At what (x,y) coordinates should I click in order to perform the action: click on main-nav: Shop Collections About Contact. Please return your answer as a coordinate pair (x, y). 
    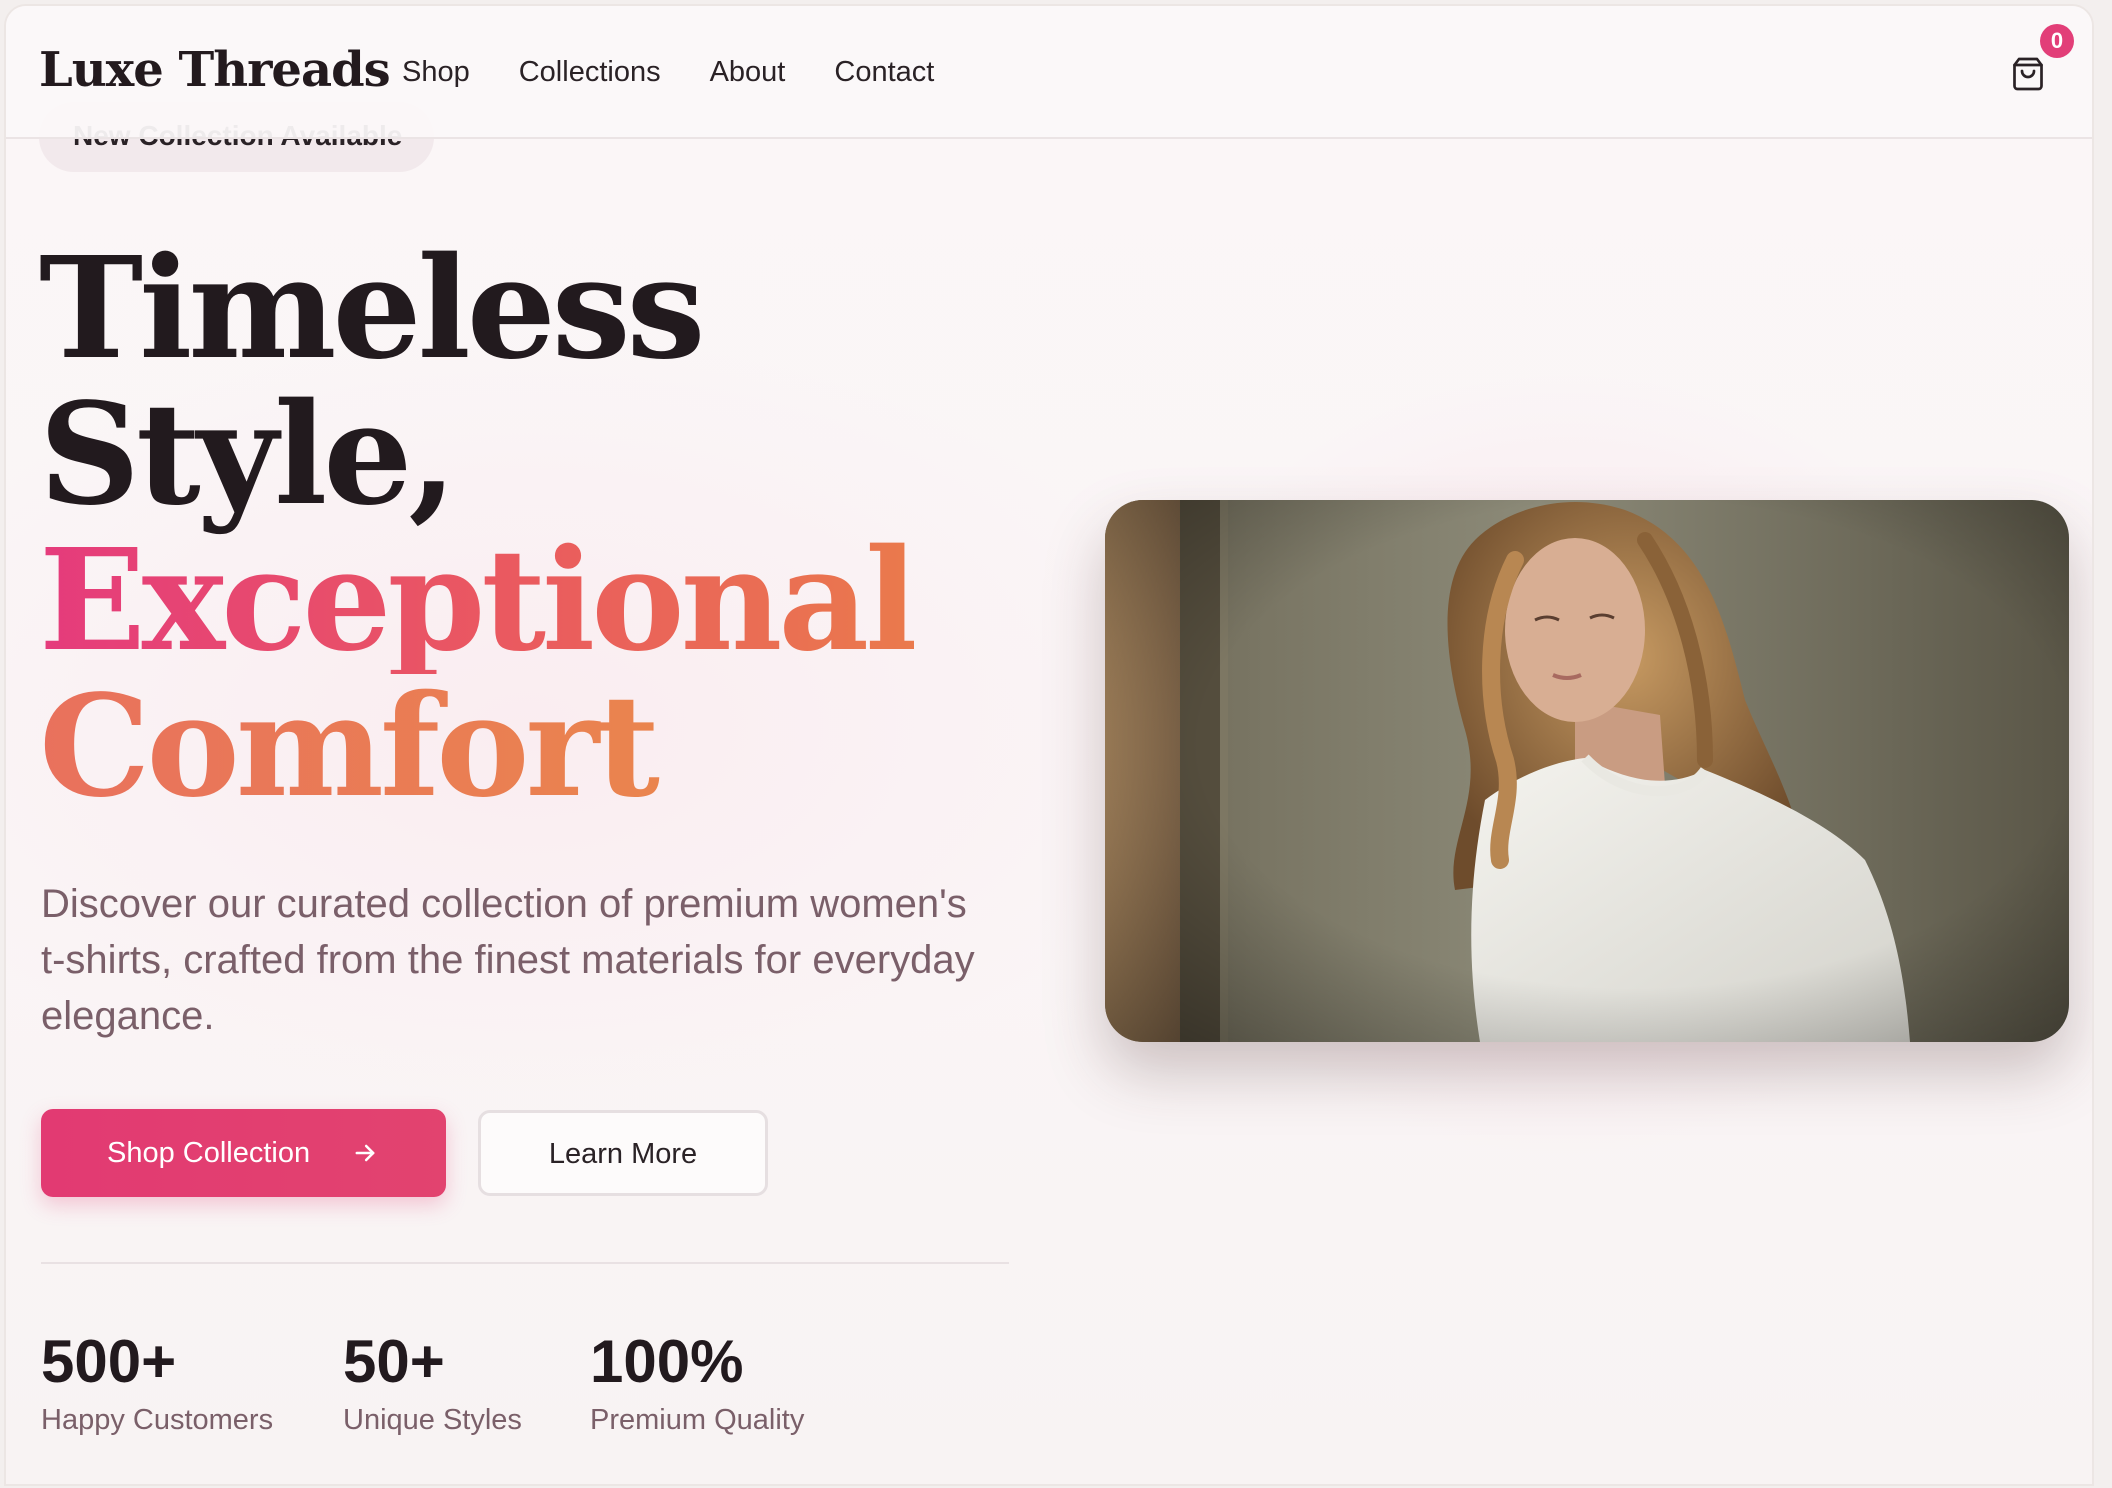
    Looking at the image, I should click on (668, 72).